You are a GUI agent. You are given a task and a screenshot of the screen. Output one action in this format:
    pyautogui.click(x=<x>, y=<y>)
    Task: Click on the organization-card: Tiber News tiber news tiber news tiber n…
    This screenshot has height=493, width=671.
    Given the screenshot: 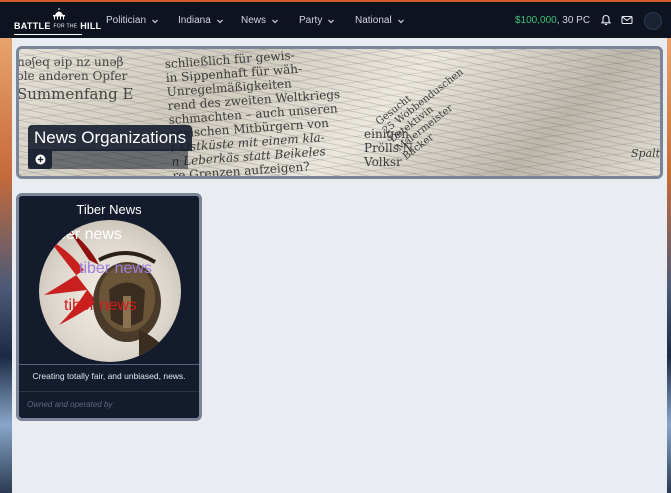 What is the action you would take?
    pyautogui.click(x=109, y=307)
    